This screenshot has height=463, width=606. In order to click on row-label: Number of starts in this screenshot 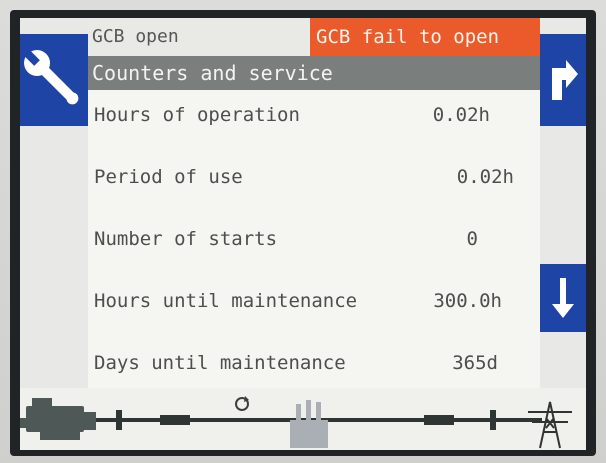, I will do `click(186, 239)`.